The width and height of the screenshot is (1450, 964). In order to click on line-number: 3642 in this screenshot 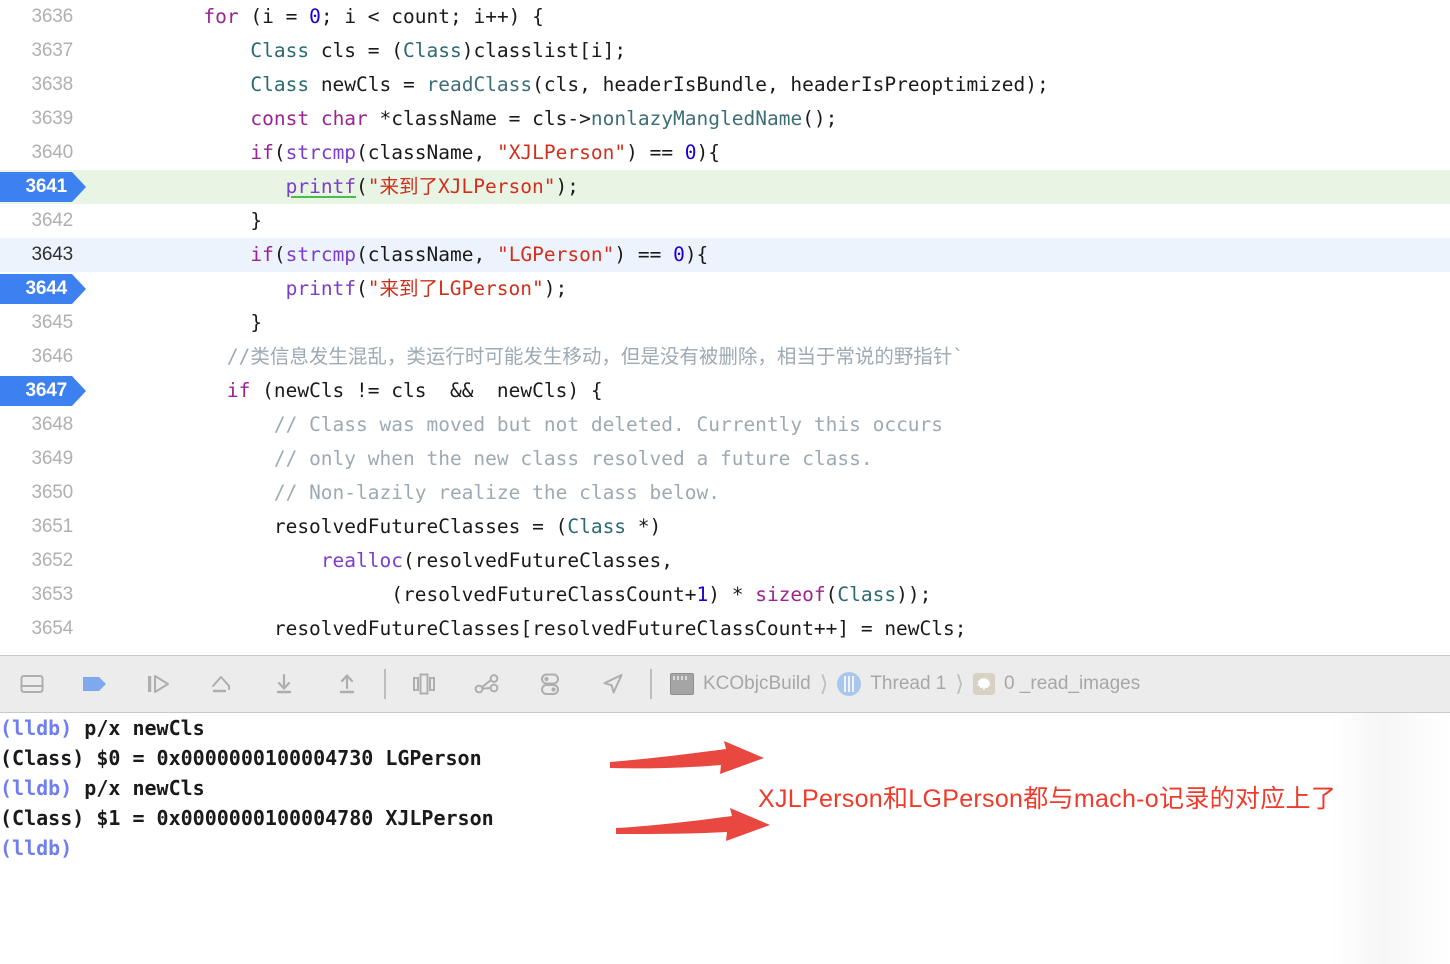, I will do `click(52, 220)`.